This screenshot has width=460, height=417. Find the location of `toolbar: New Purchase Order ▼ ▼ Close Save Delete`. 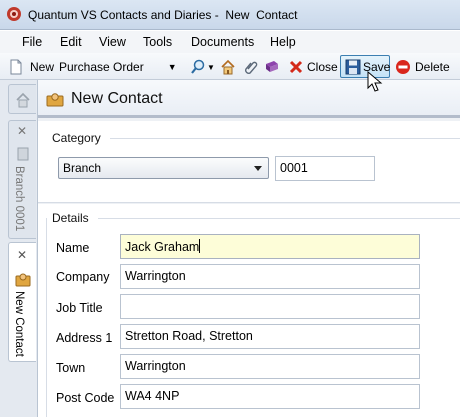

toolbar: New Purchase Order ▼ ▼ Close Save Delete is located at coordinates (230, 66).